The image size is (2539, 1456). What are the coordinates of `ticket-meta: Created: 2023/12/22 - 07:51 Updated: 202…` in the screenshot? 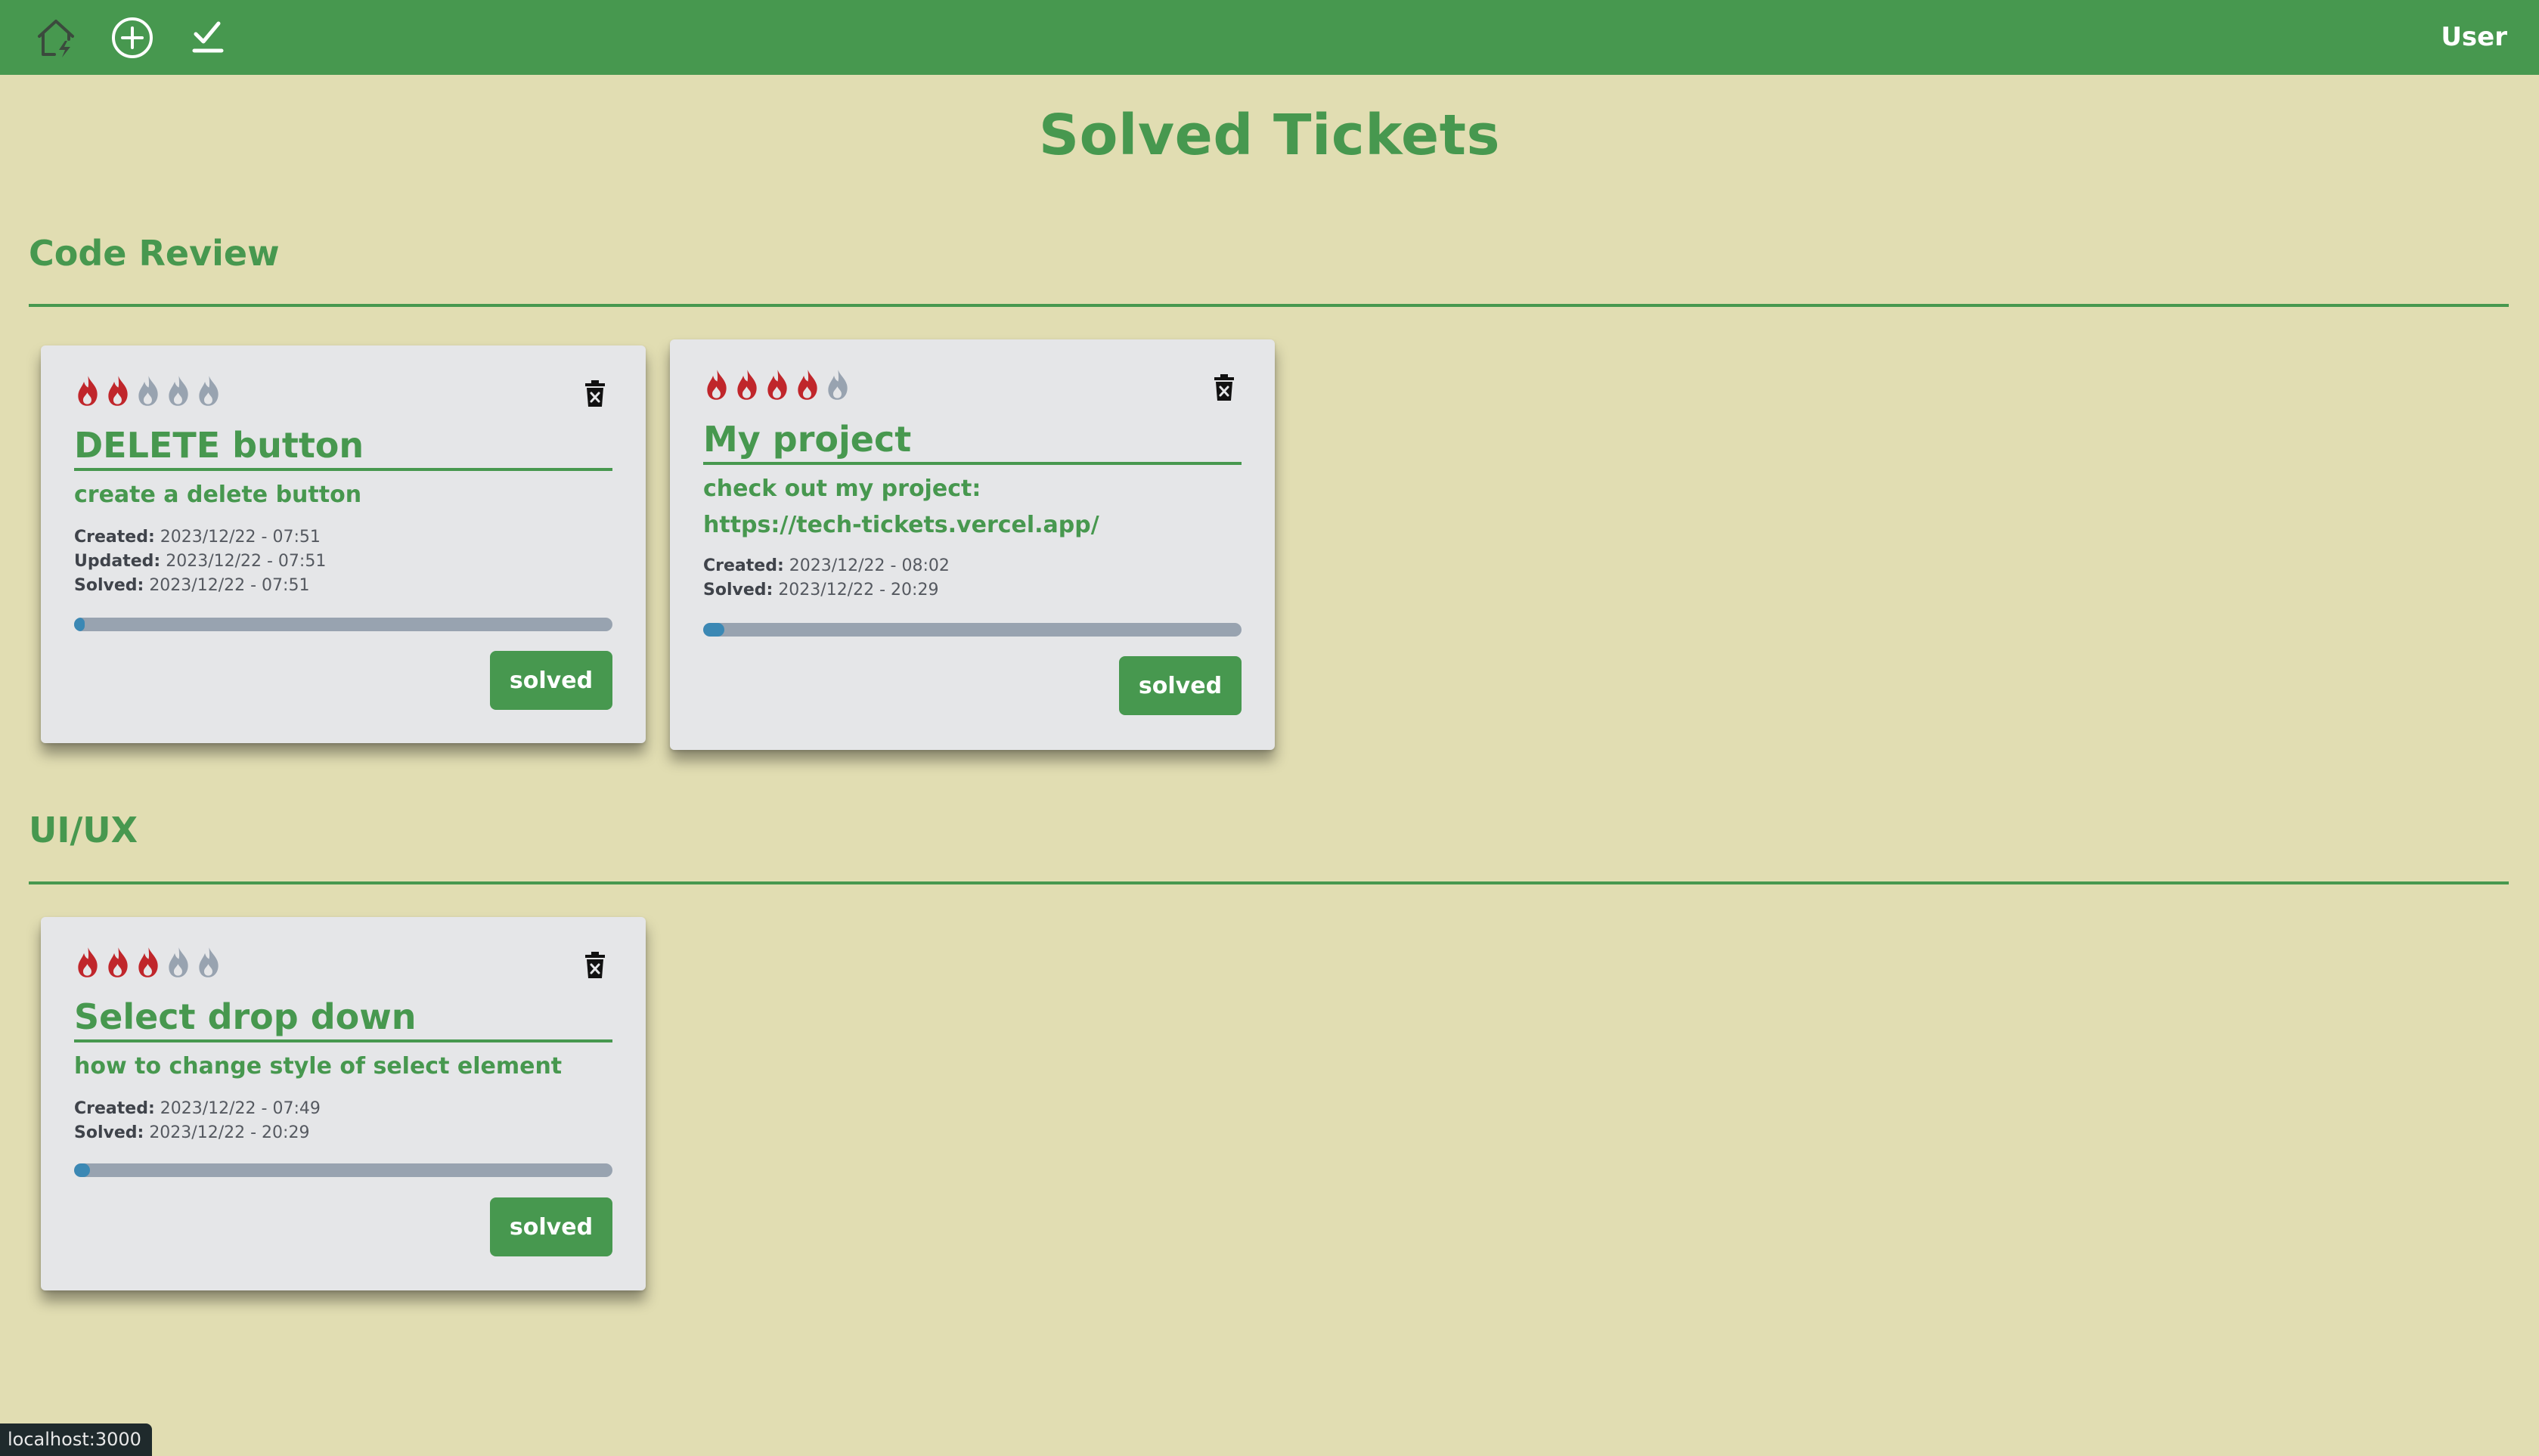 It's located at (200, 561).